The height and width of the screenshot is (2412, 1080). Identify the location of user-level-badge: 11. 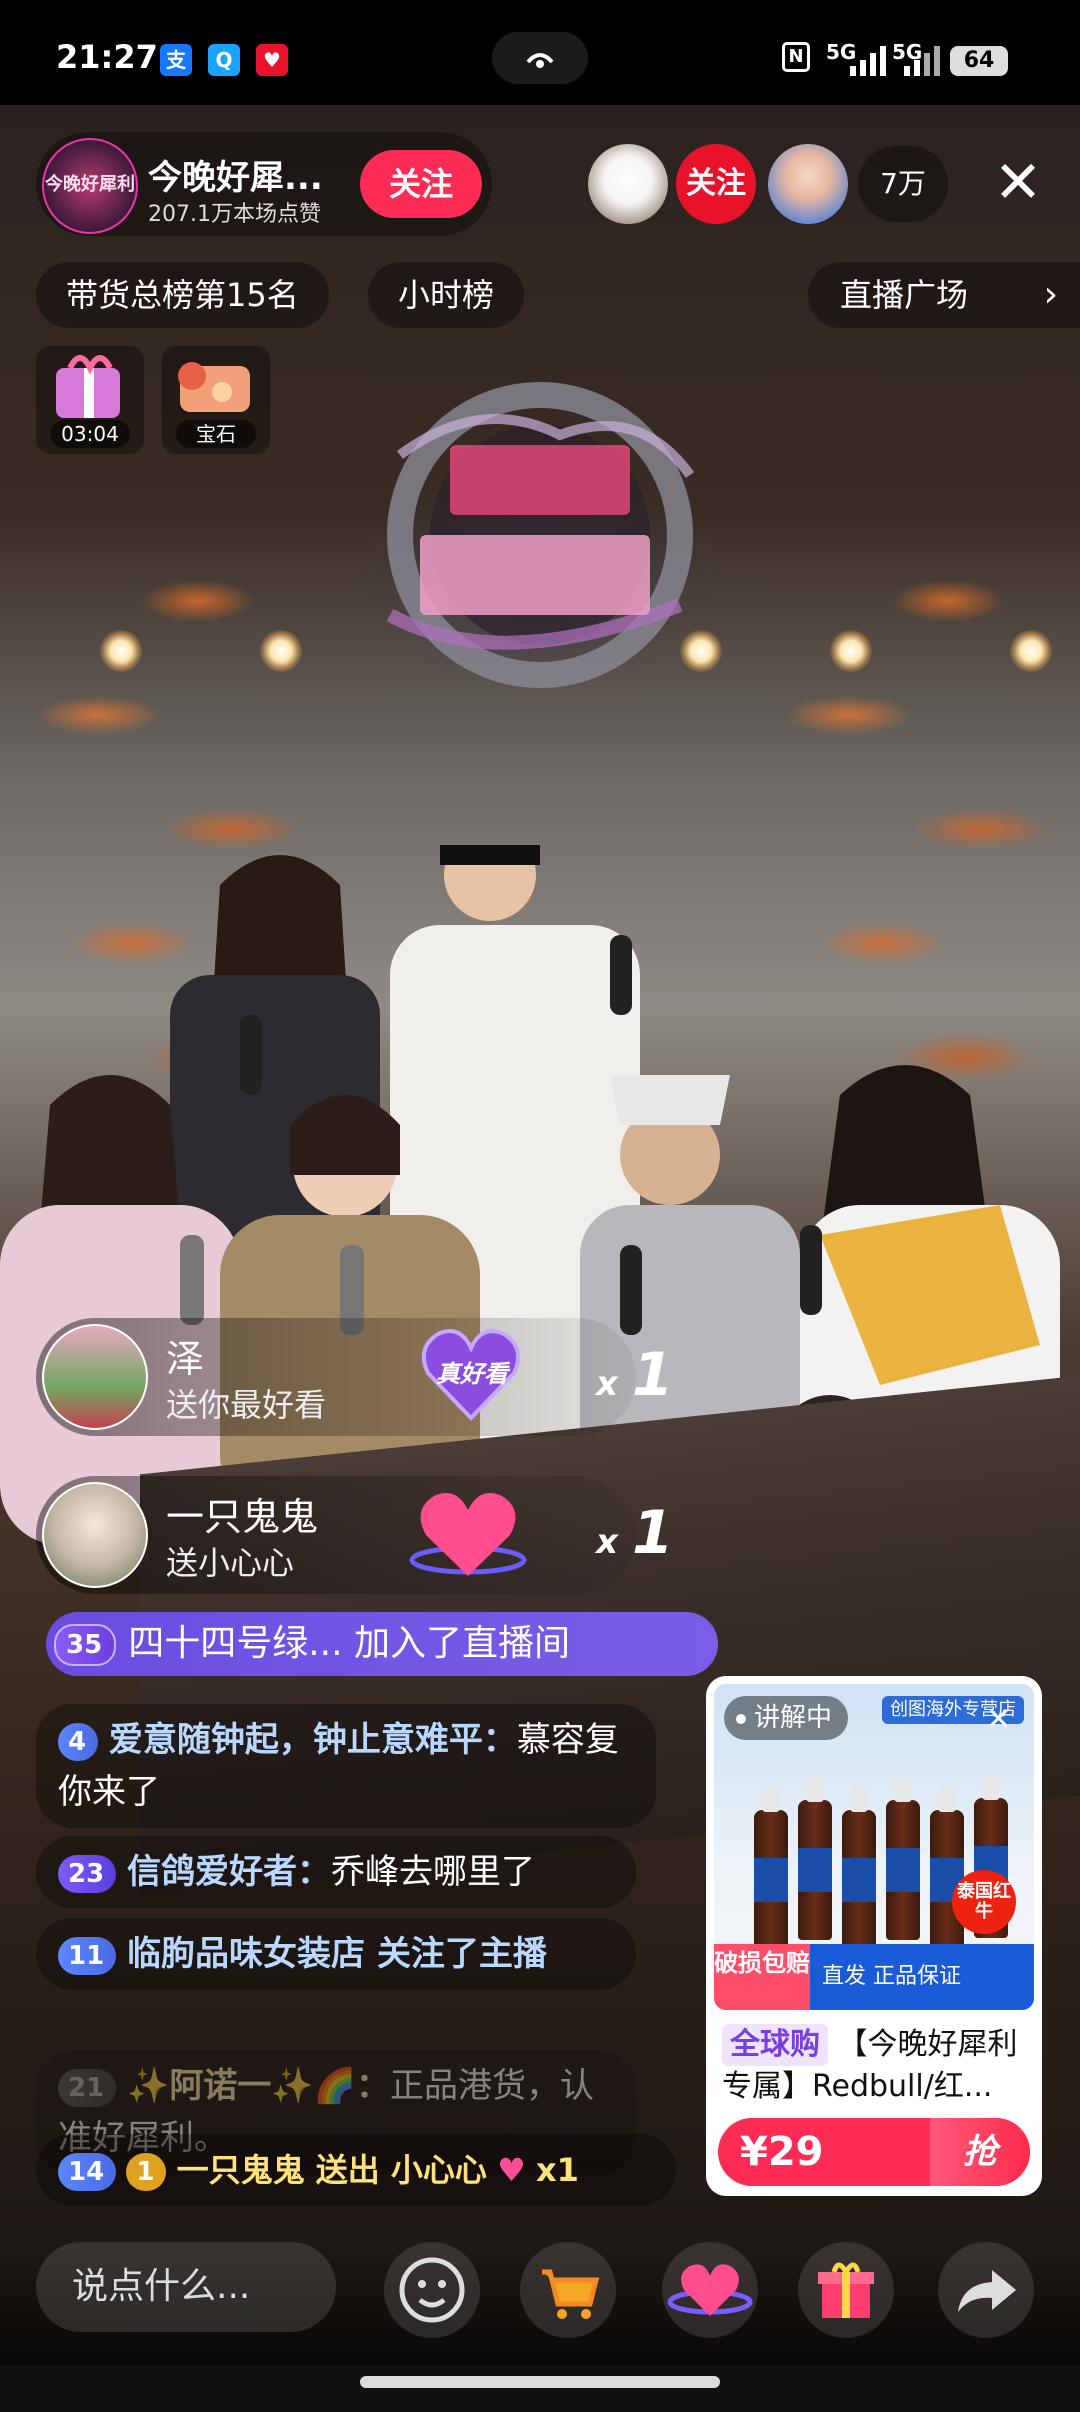
(87, 1955).